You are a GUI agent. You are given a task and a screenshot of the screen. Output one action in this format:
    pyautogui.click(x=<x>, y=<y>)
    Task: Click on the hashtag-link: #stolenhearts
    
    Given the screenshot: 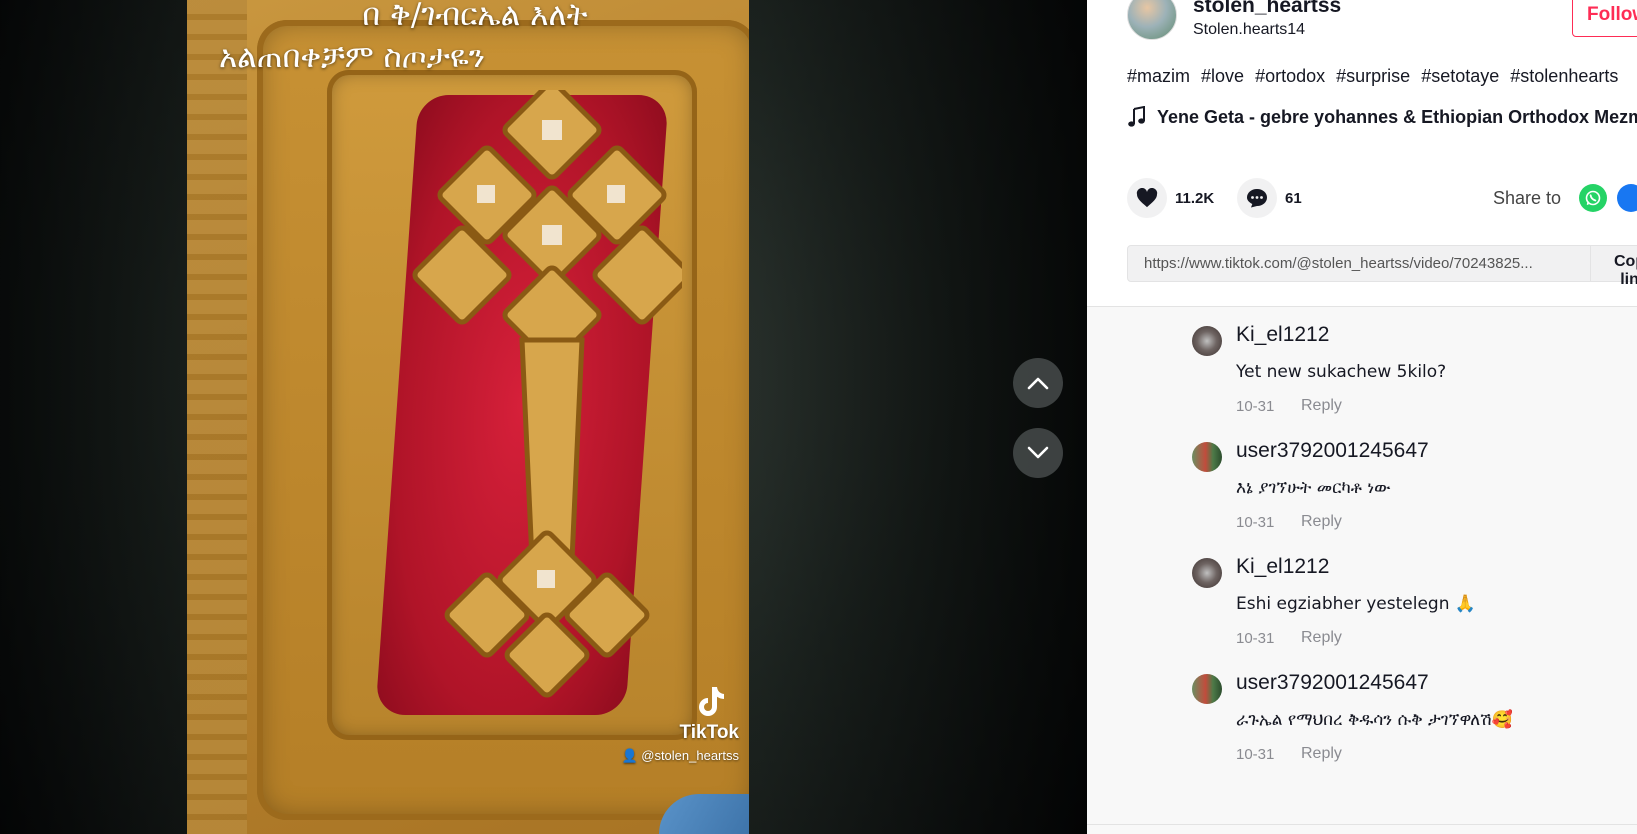 What is the action you would take?
    pyautogui.click(x=1564, y=76)
    